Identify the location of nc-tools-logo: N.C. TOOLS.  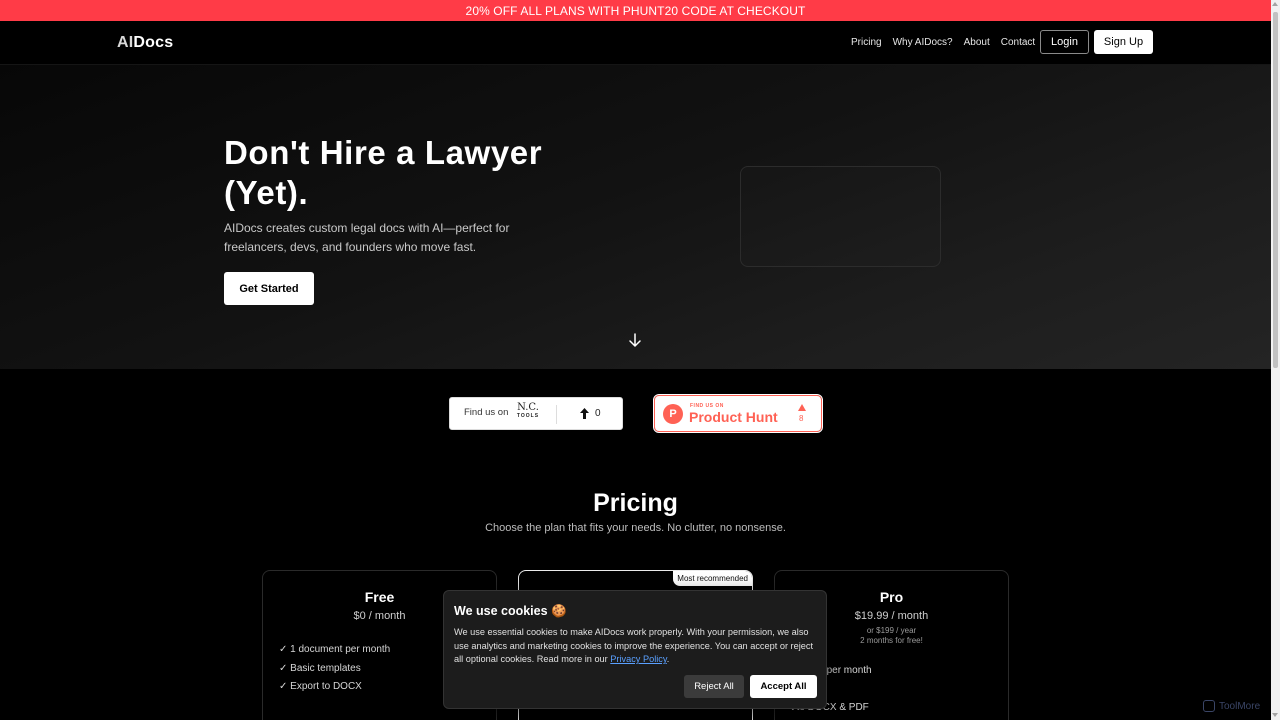
(528, 412).